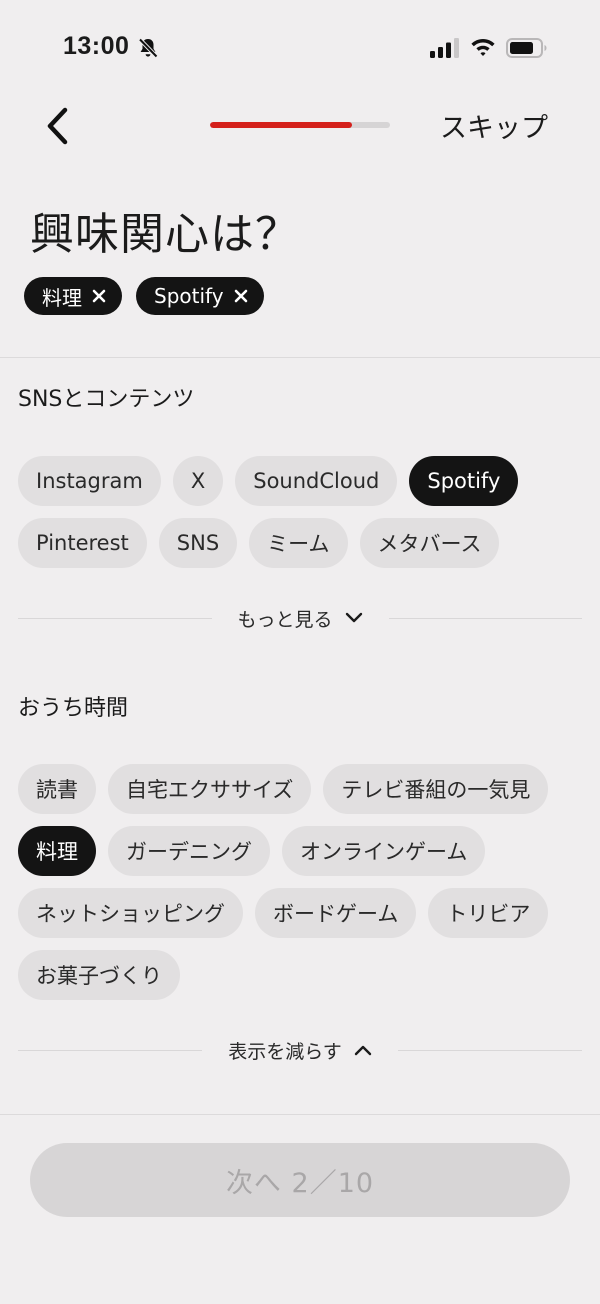 The image size is (600, 1304). What do you see at coordinates (82, 543) in the screenshot?
I see `chip-pinterest: Pinterest` at bounding box center [82, 543].